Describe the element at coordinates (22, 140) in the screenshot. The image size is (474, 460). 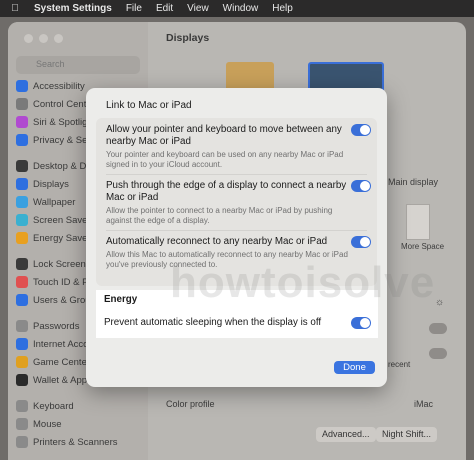
I see `hand-icon` at that location.